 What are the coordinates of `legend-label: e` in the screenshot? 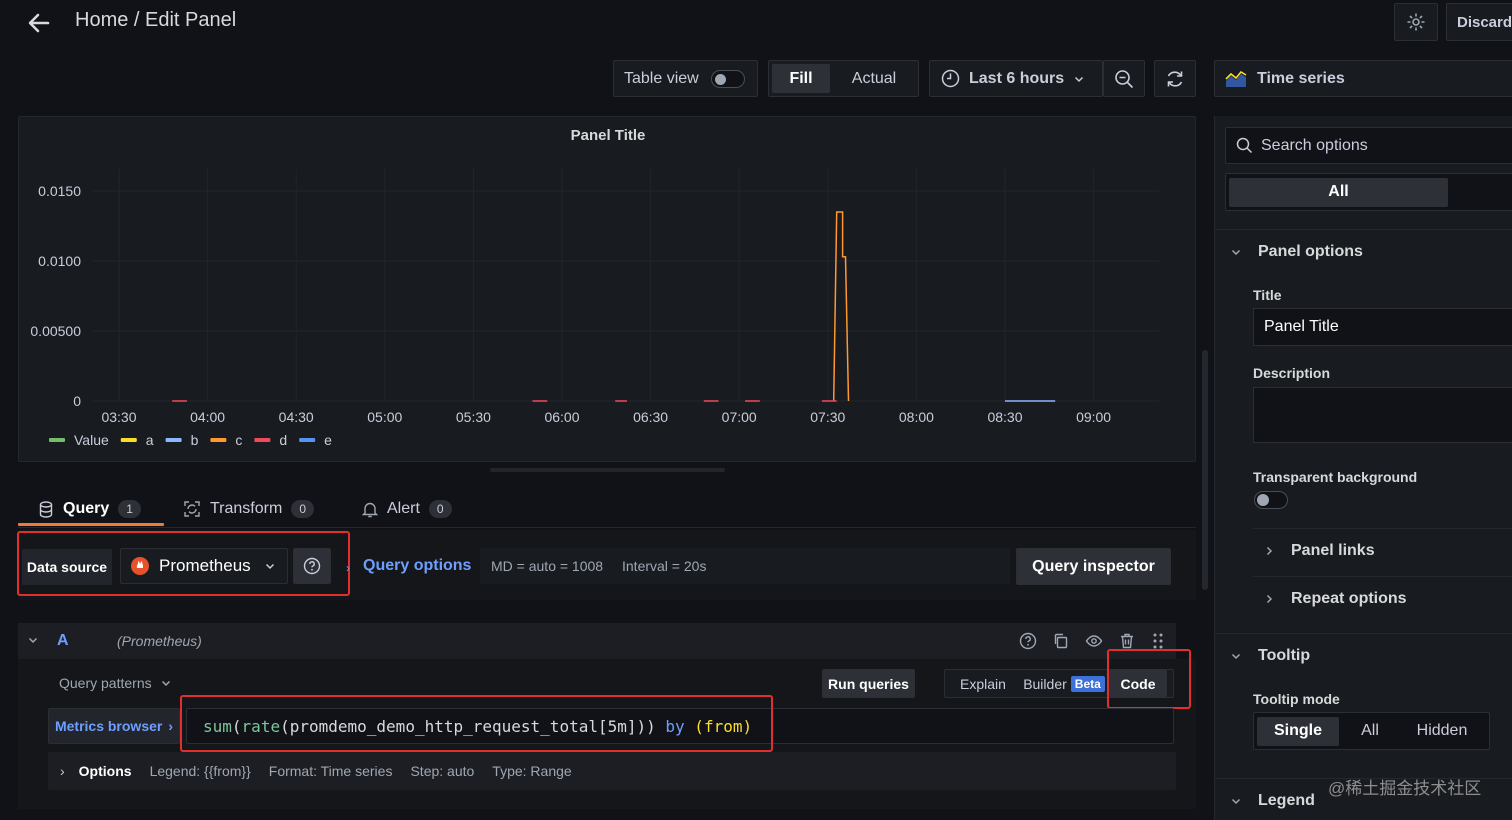 It's located at (328, 440).